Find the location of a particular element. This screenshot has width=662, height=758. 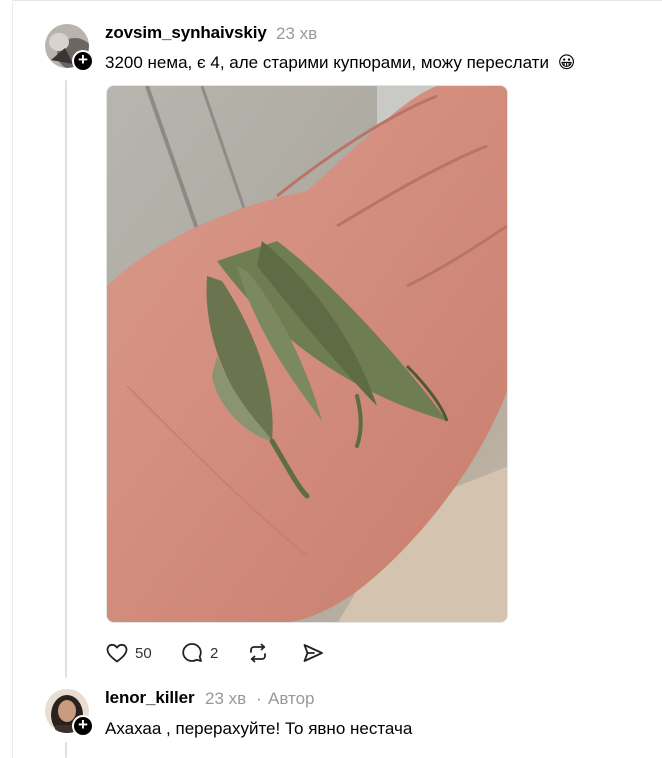

grinning-face-icon: 😀 is located at coordinates (566, 62).